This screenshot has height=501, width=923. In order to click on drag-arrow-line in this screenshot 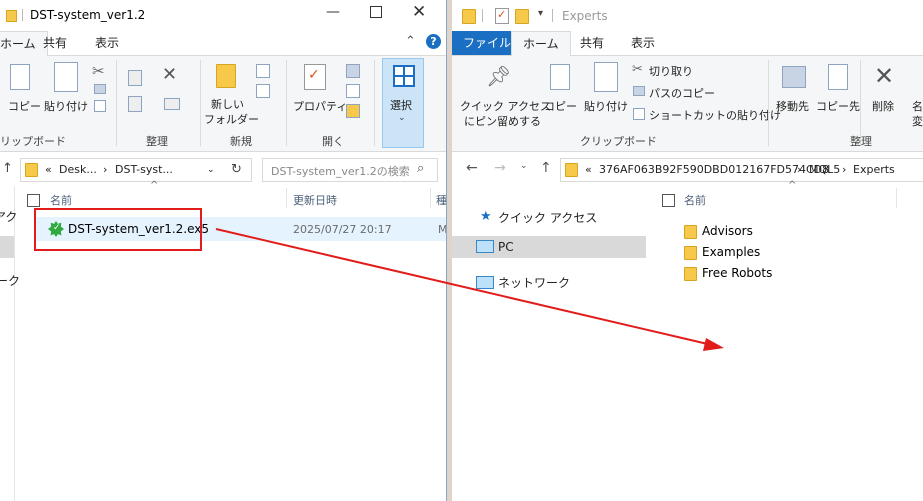, I will do `click(464, 287)`.